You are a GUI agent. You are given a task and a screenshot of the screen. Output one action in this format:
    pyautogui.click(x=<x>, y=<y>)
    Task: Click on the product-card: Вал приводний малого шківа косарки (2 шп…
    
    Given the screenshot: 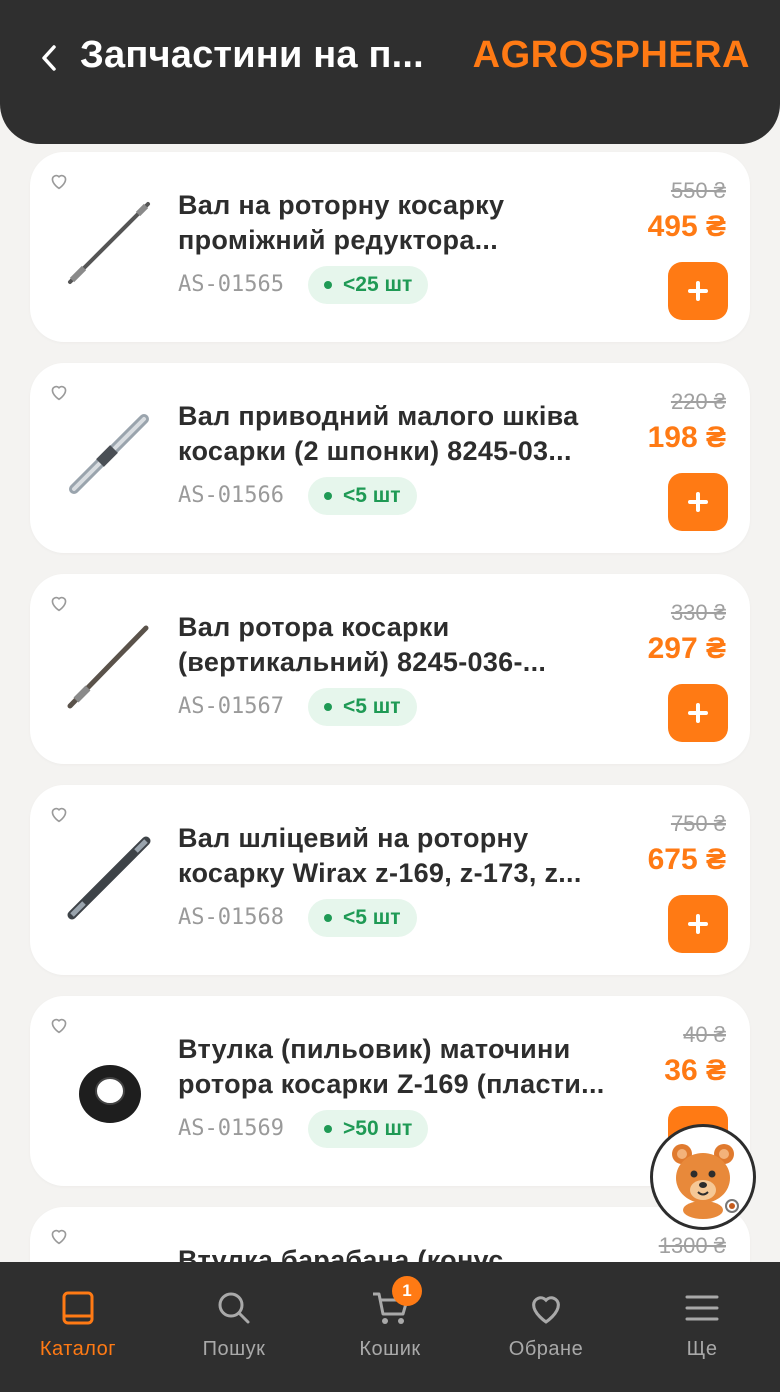 What is the action you would take?
    pyautogui.click(x=390, y=458)
    